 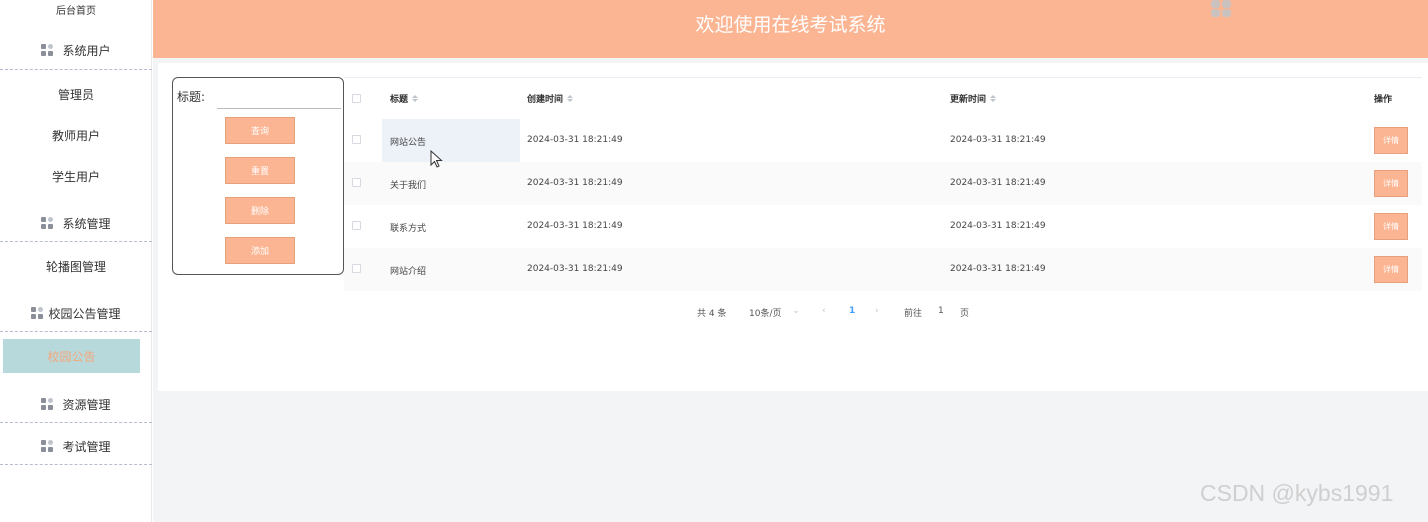 I want to click on column-header-title: 标题, so click(x=404, y=98).